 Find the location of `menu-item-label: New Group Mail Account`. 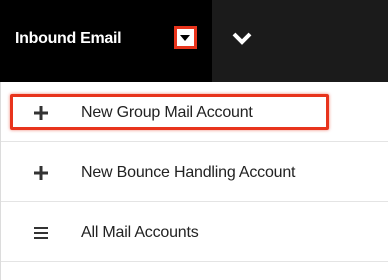

menu-item-label: New Group Mail Account is located at coordinates (167, 112).